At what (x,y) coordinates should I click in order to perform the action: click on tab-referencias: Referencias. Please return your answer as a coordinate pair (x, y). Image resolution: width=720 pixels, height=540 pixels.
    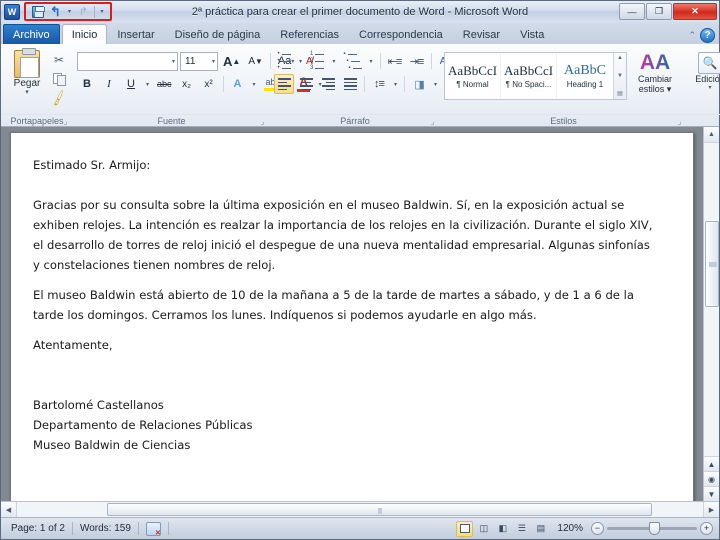
    Looking at the image, I should click on (309, 34).